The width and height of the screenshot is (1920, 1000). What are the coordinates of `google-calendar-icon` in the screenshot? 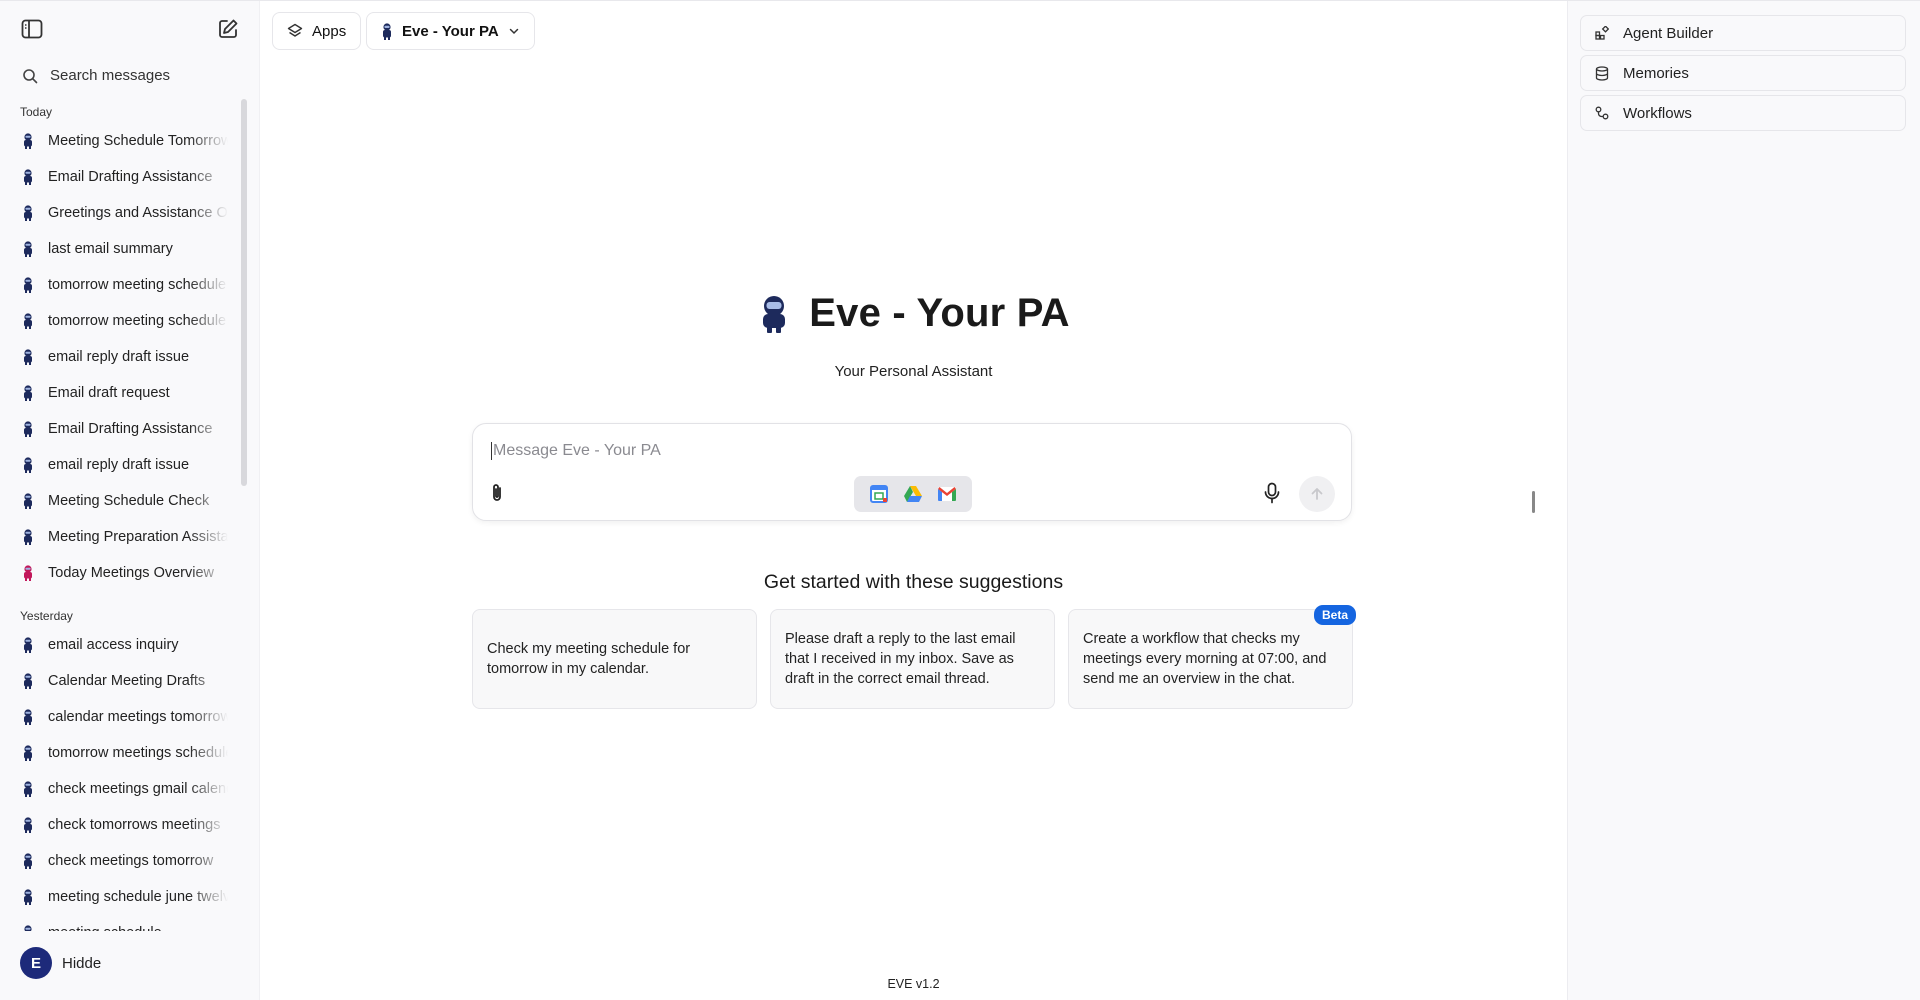 It's located at (879, 494).